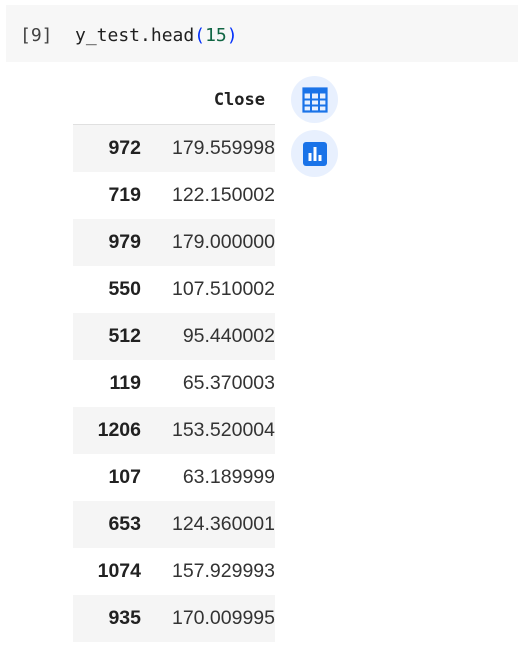 This screenshot has width=518, height=656. I want to click on bar-chart-icon, so click(314, 153).